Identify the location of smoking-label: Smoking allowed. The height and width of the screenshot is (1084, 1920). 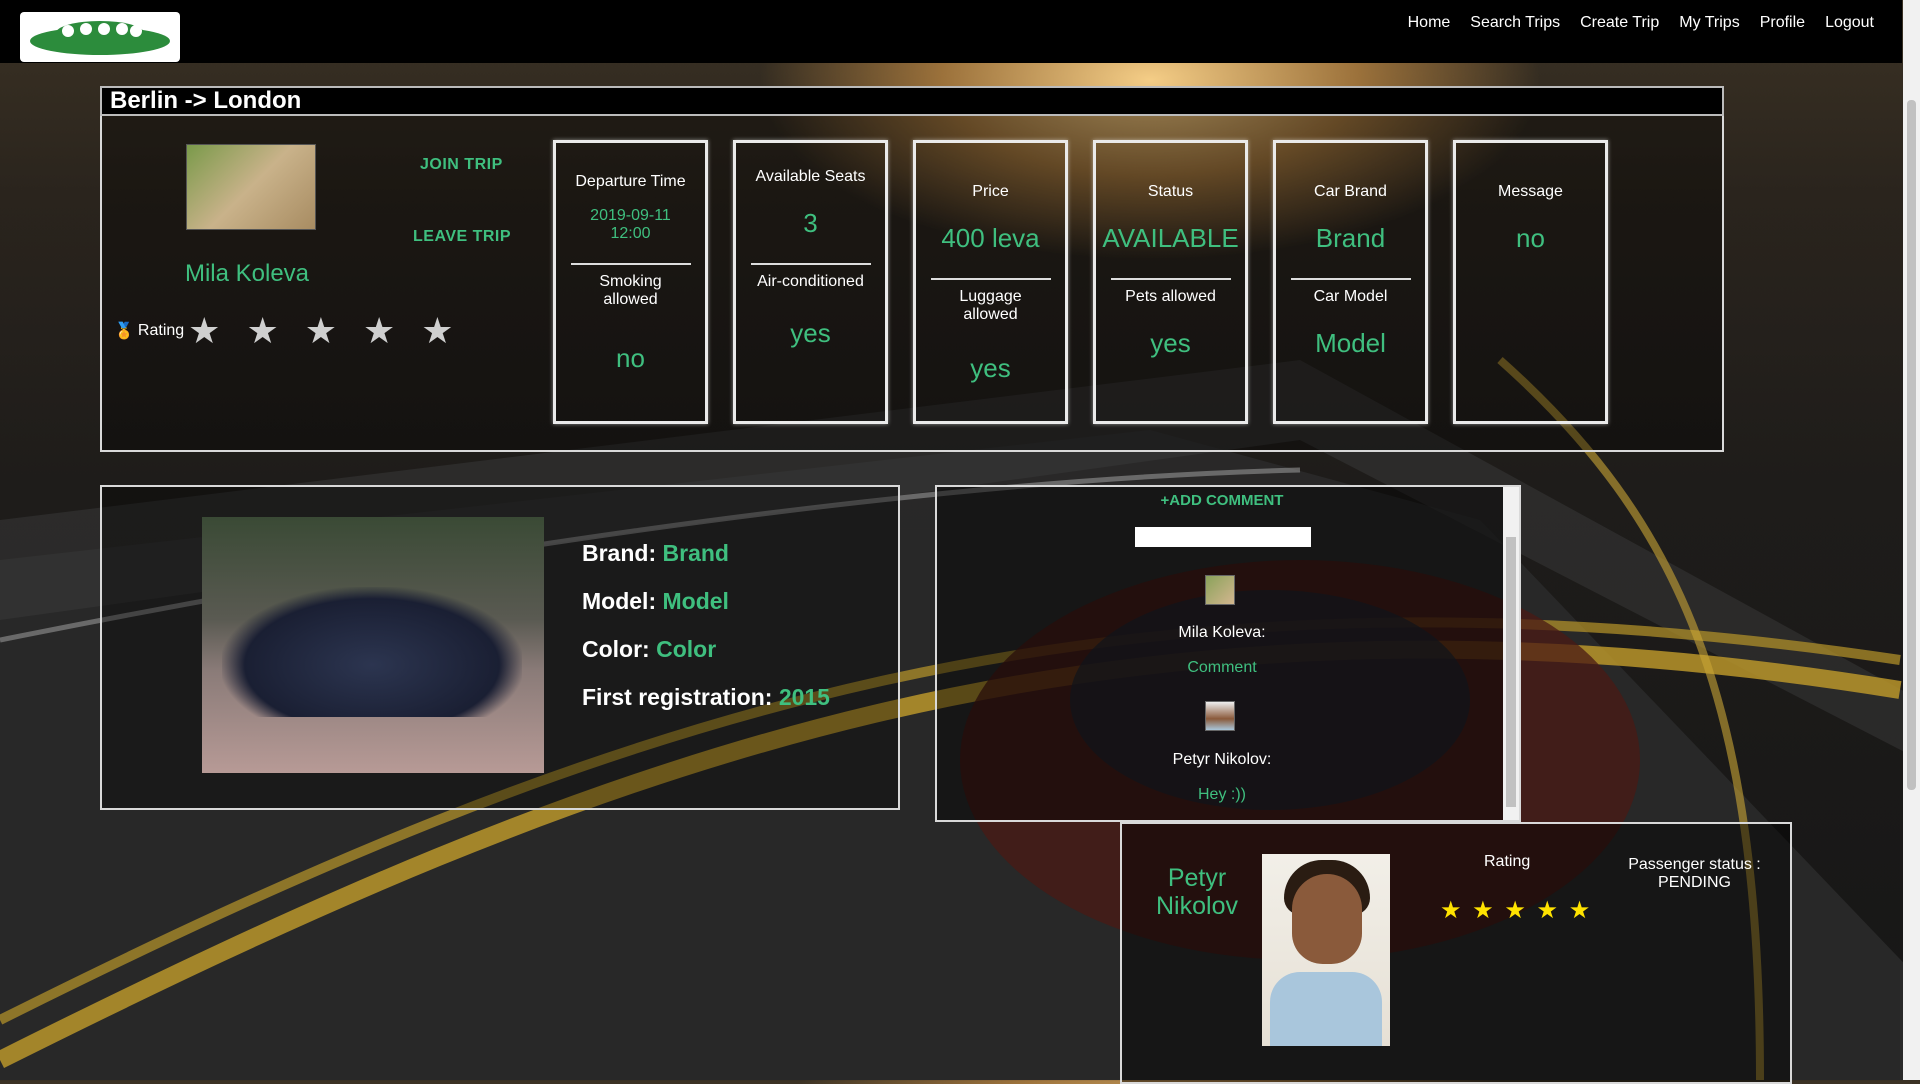
(630, 290).